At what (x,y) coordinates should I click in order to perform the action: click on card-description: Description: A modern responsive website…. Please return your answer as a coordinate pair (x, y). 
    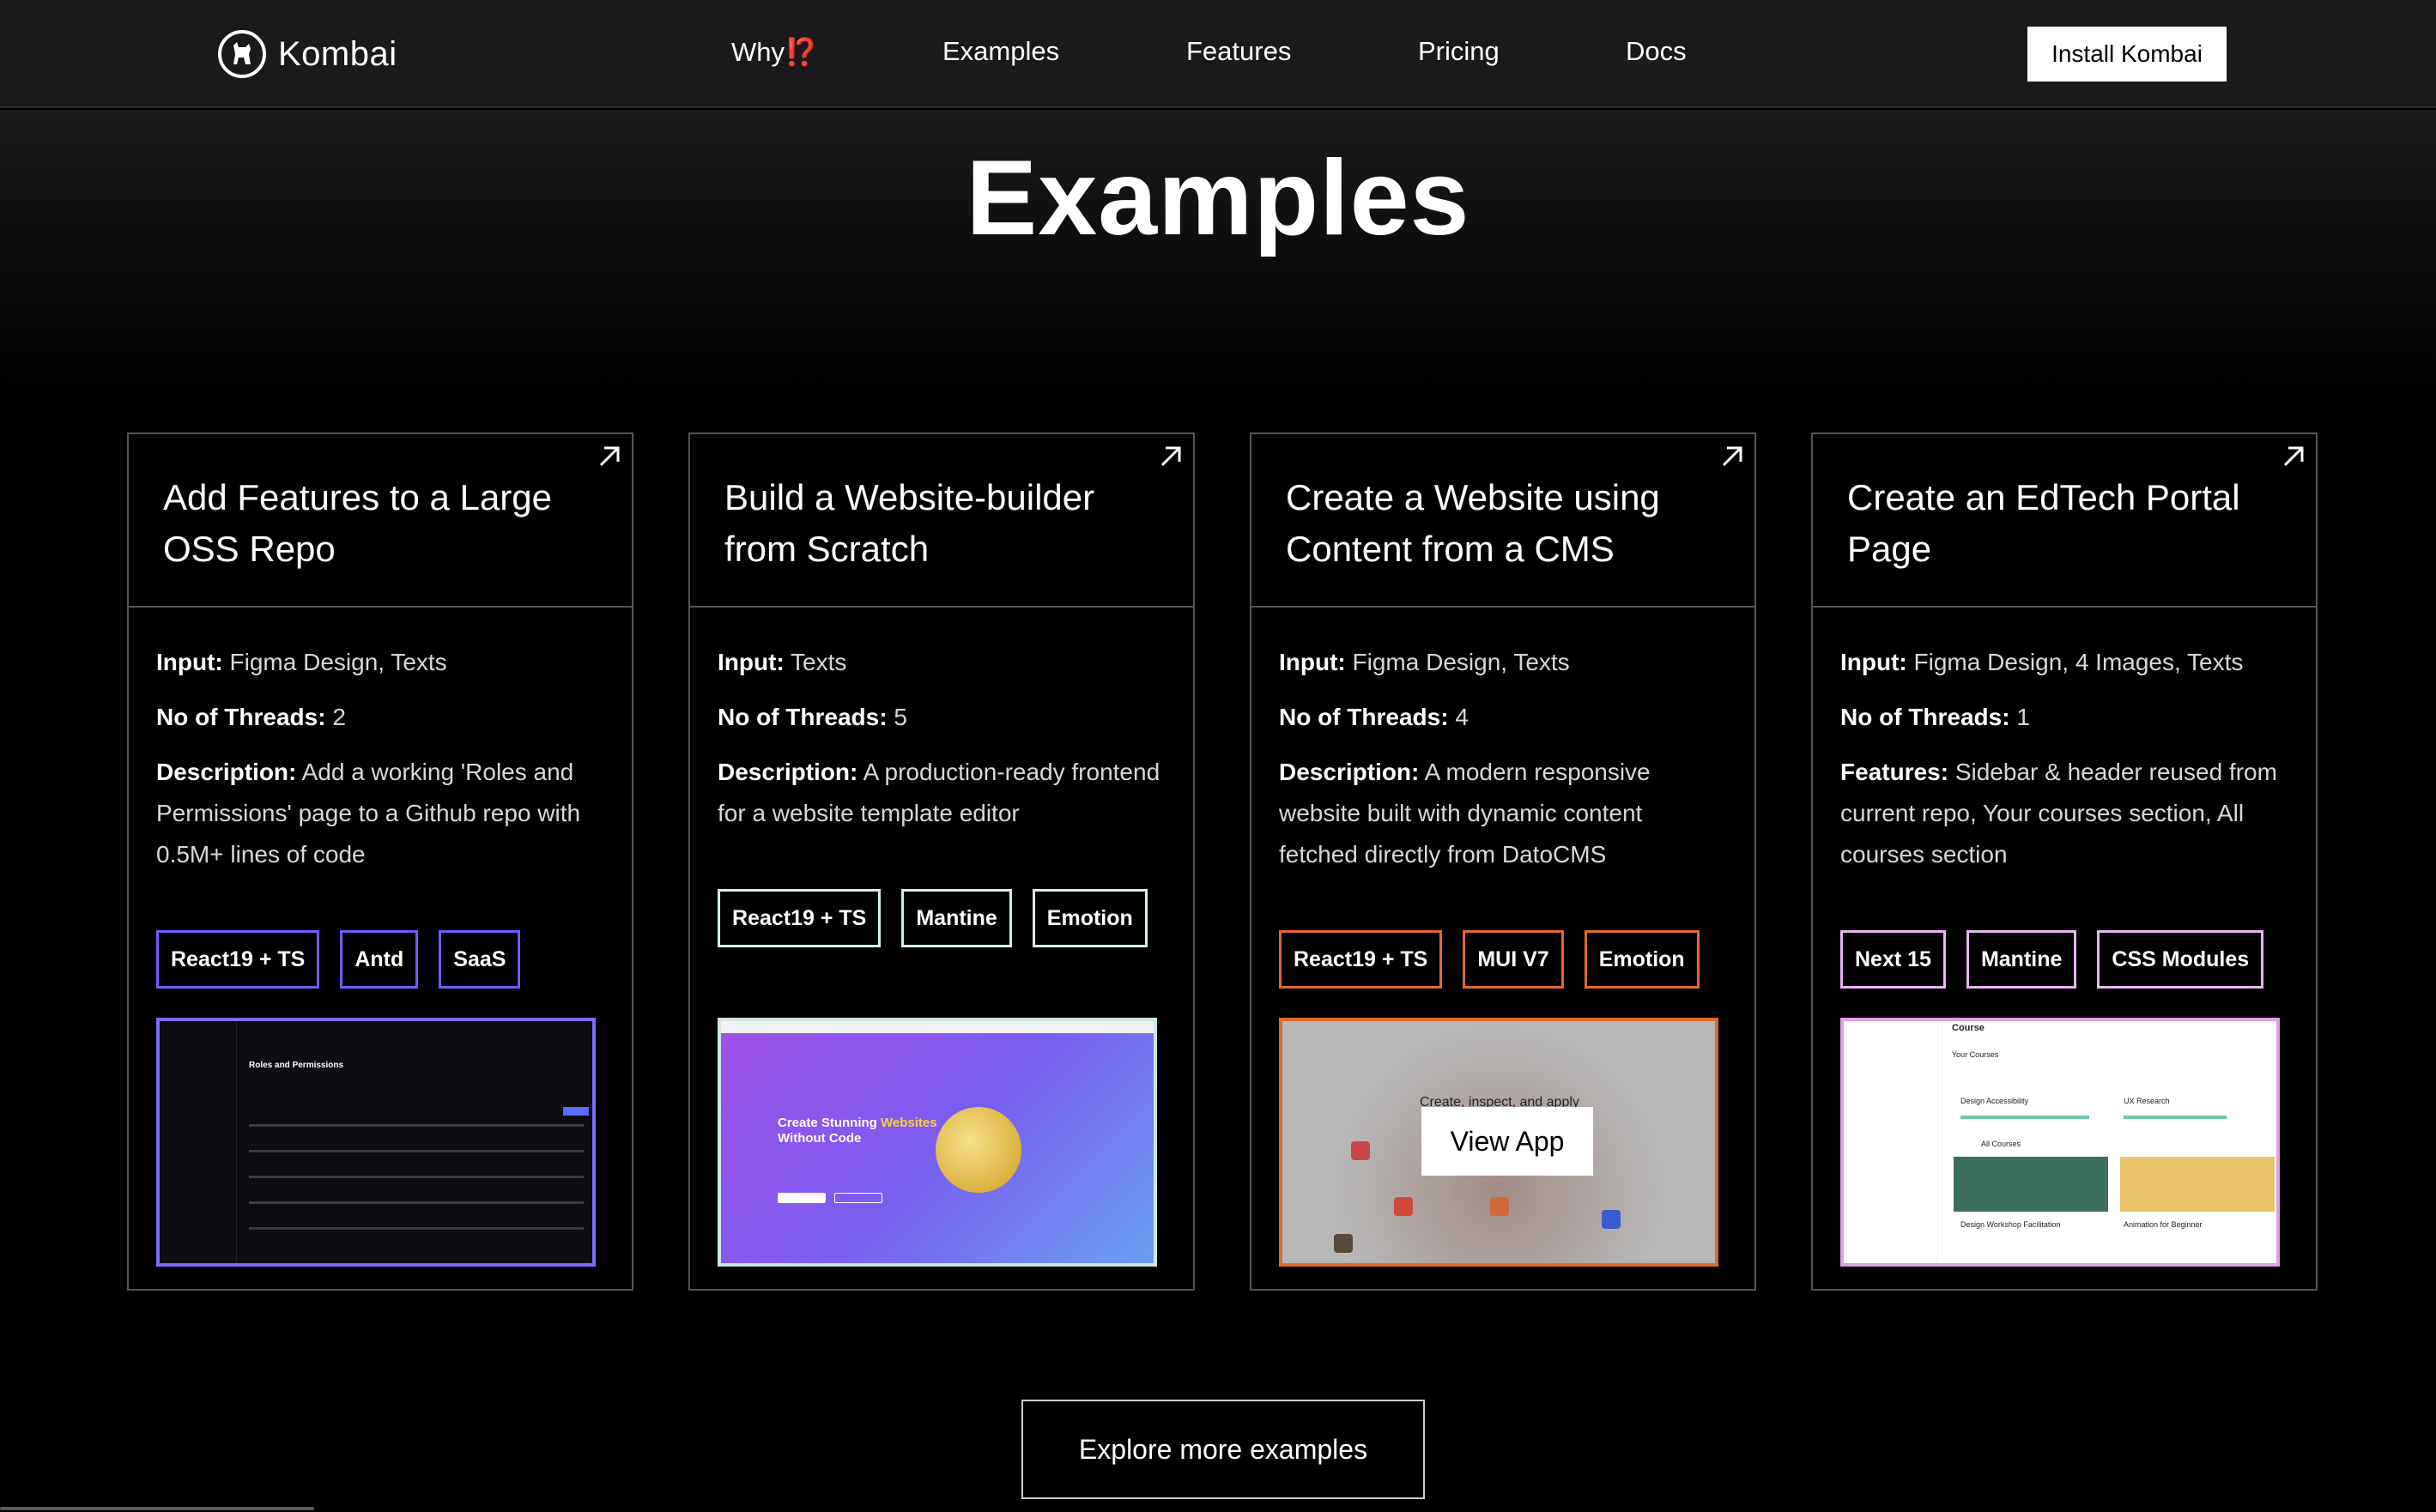
    Looking at the image, I should click on (1503, 813).